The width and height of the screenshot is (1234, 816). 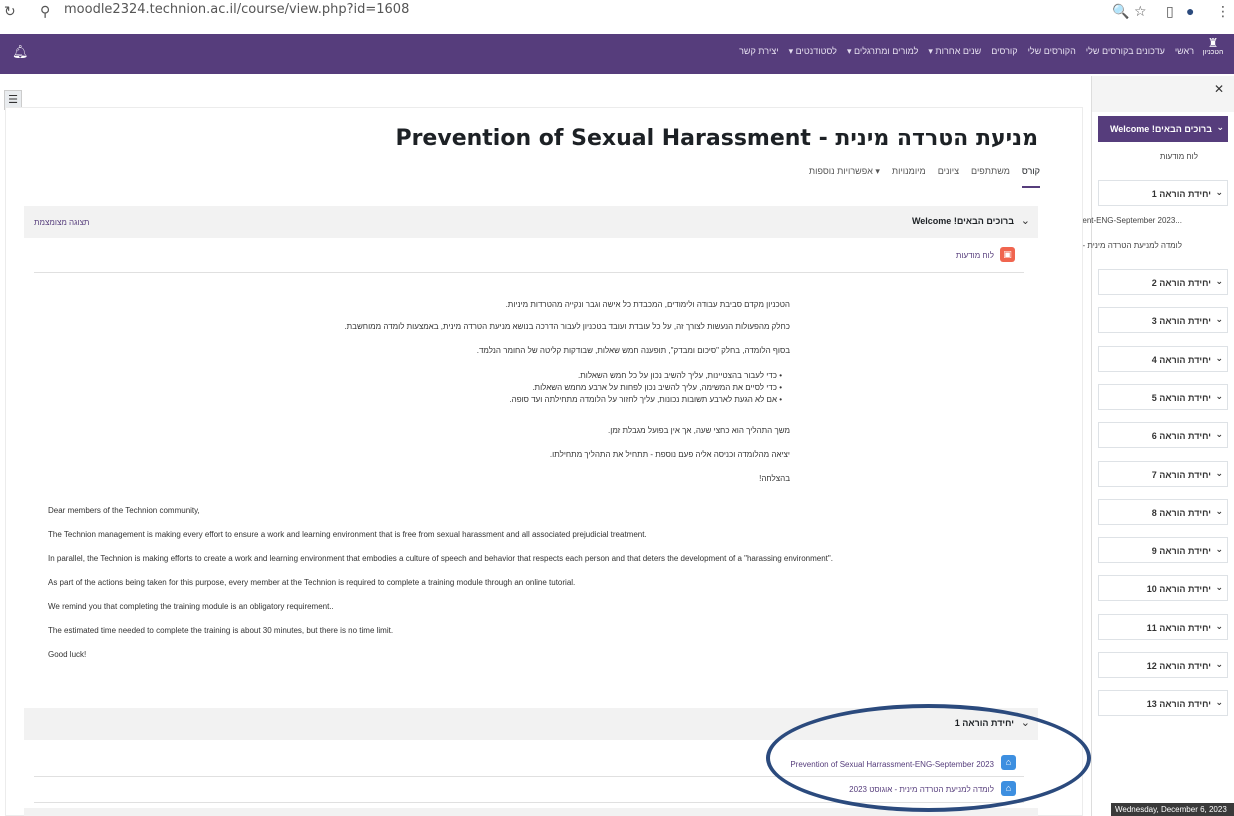 I want to click on index-unit-7: ⌄ יחידת הוראה 7, so click(x=1163, y=473).